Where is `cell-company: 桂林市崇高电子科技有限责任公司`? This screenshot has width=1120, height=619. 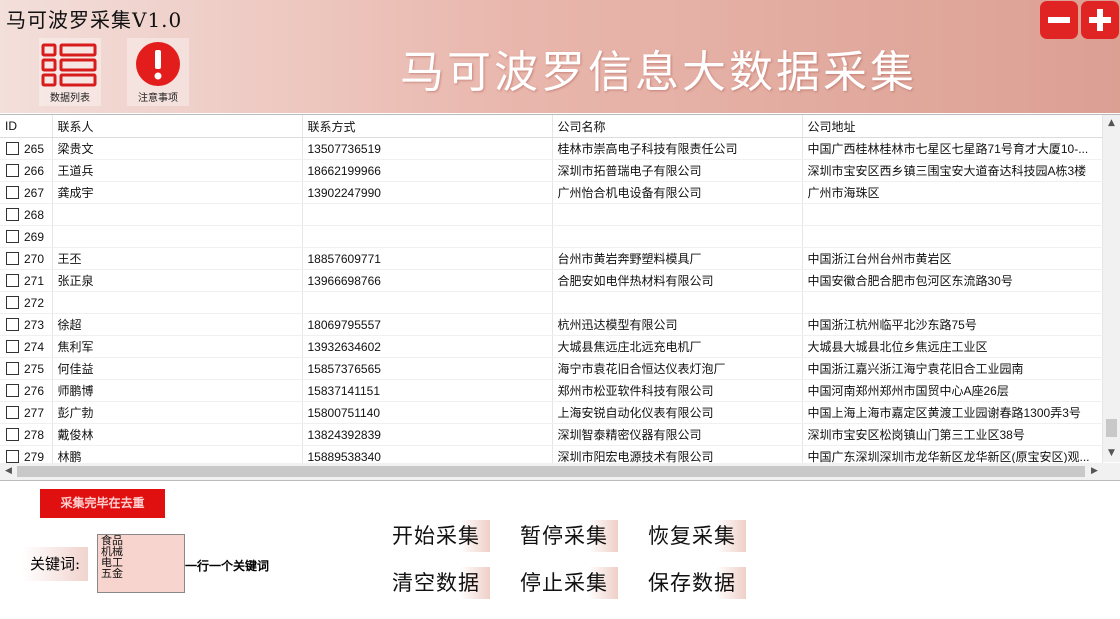 cell-company: 桂林市崇高电子科技有限责任公司 is located at coordinates (677, 148).